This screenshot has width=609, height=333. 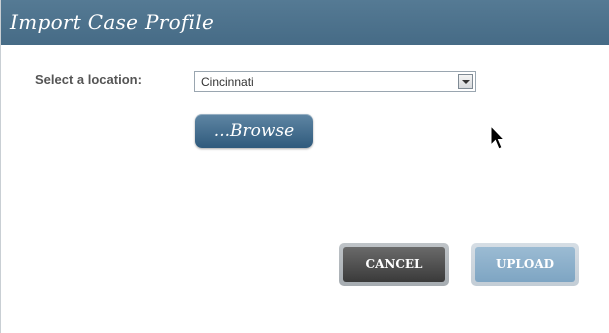 I want to click on upload-button: UPLOAD, so click(x=525, y=264).